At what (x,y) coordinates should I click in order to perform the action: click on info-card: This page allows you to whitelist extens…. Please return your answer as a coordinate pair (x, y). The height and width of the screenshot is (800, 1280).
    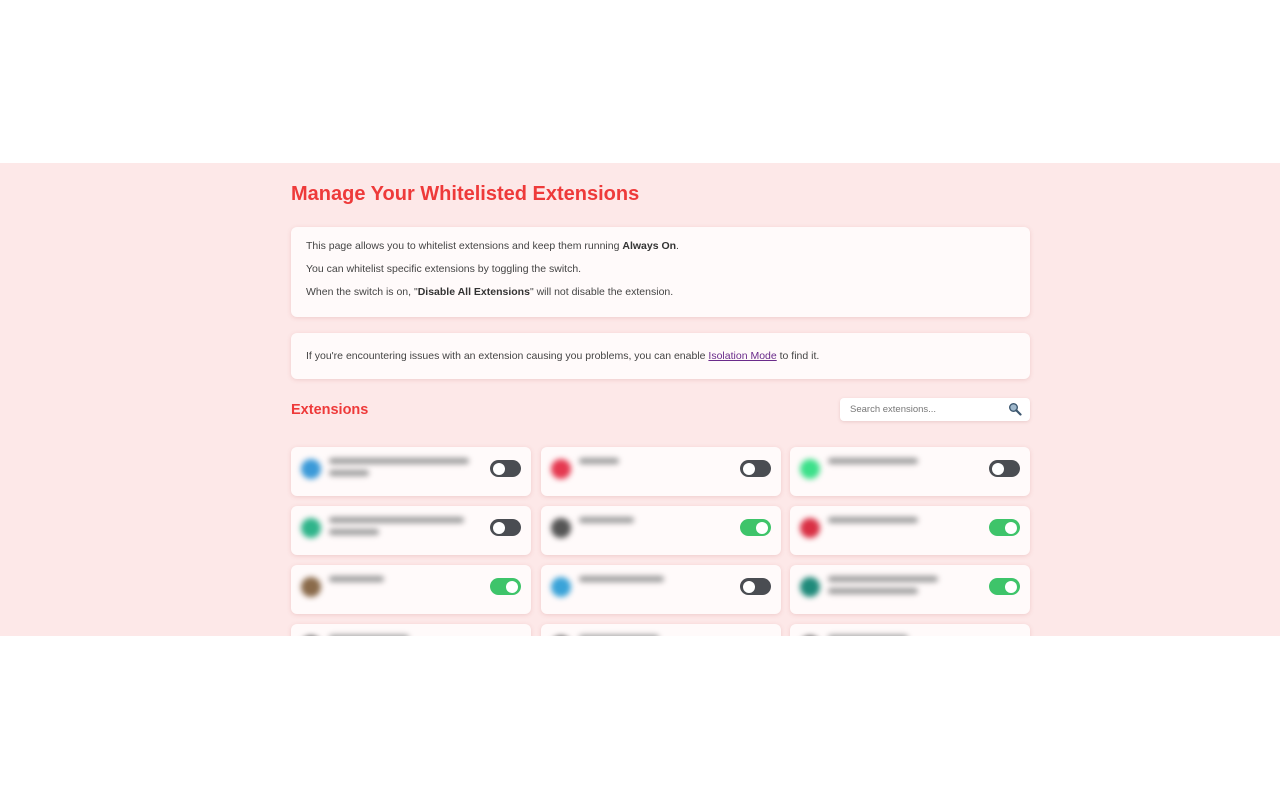
    Looking at the image, I should click on (660, 272).